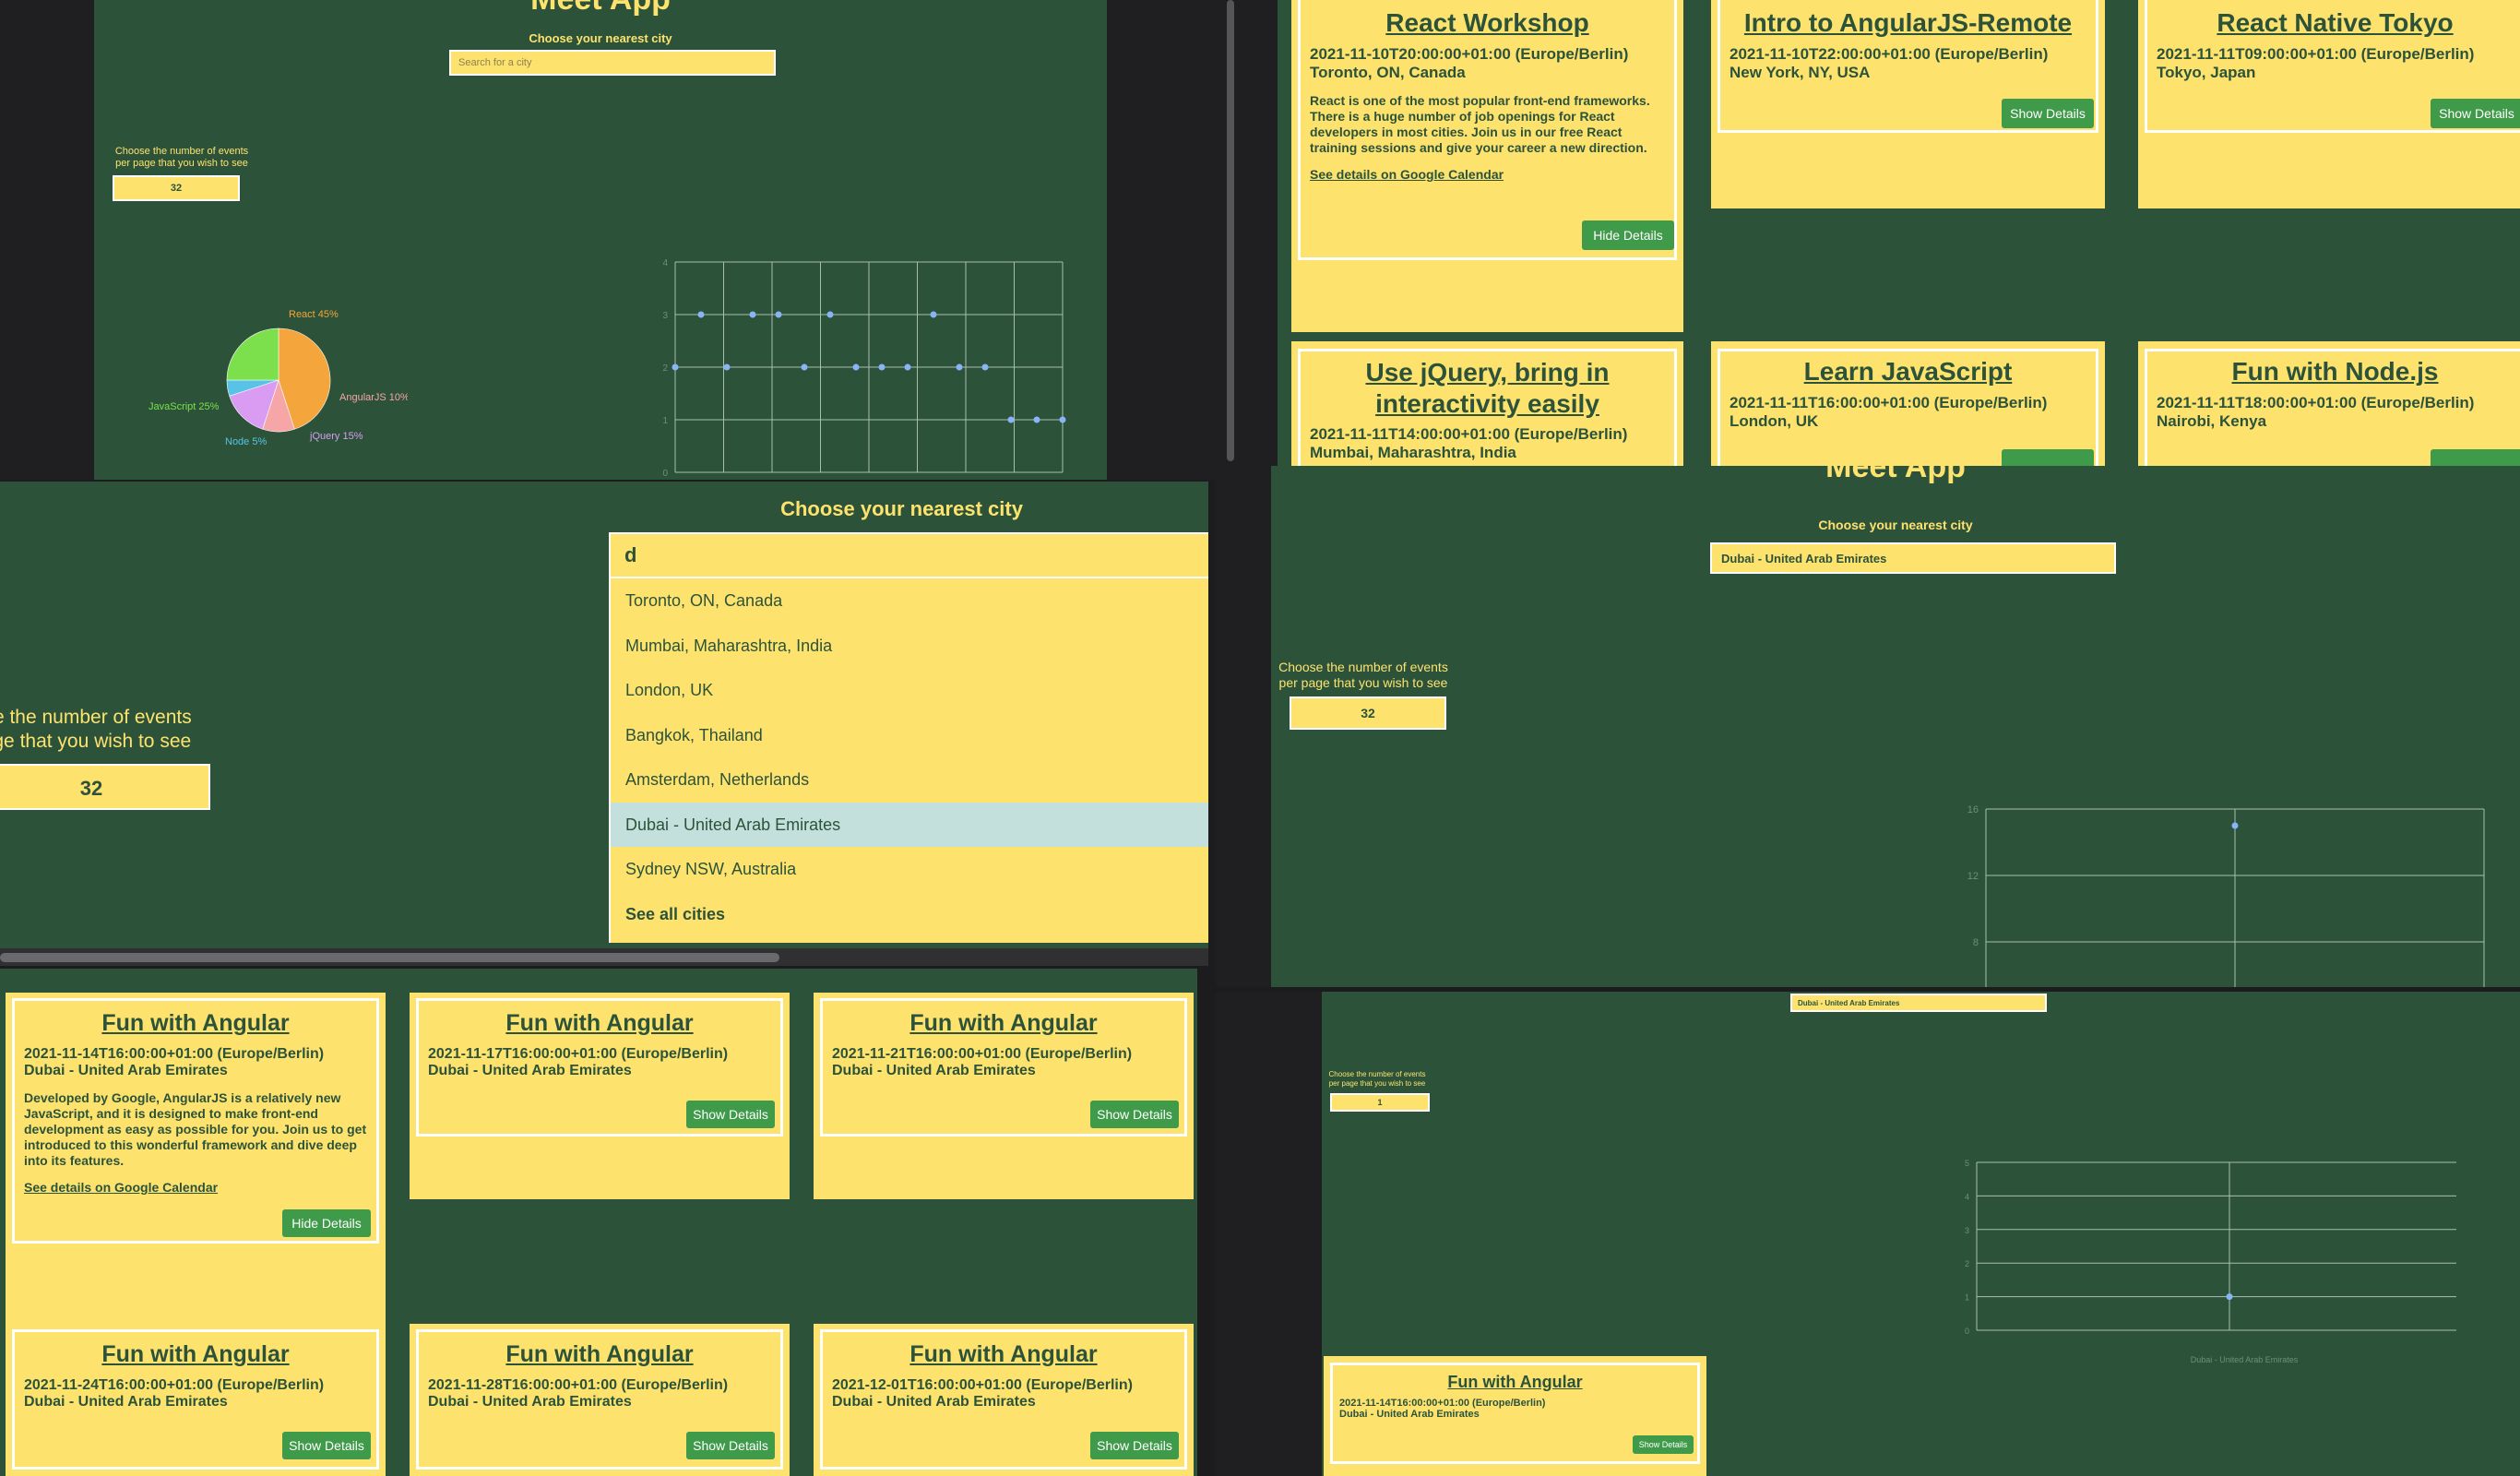  What do you see at coordinates (909, 824) in the screenshot?
I see `city-suggestion-item: Dubai - United Arab Emirates` at bounding box center [909, 824].